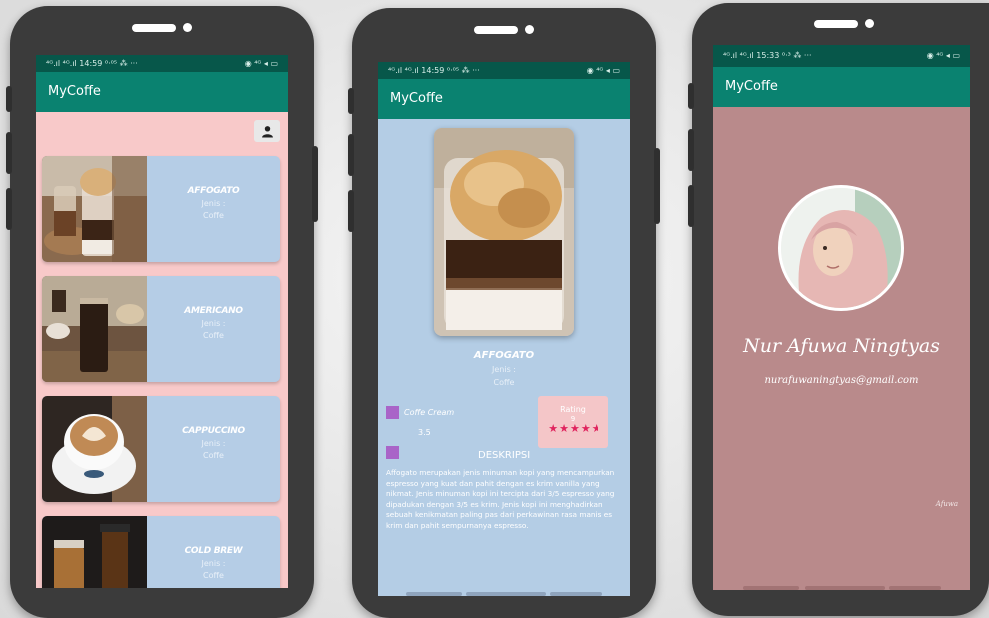  What do you see at coordinates (392, 412) in the screenshot?
I see `subtype-color-square` at bounding box center [392, 412].